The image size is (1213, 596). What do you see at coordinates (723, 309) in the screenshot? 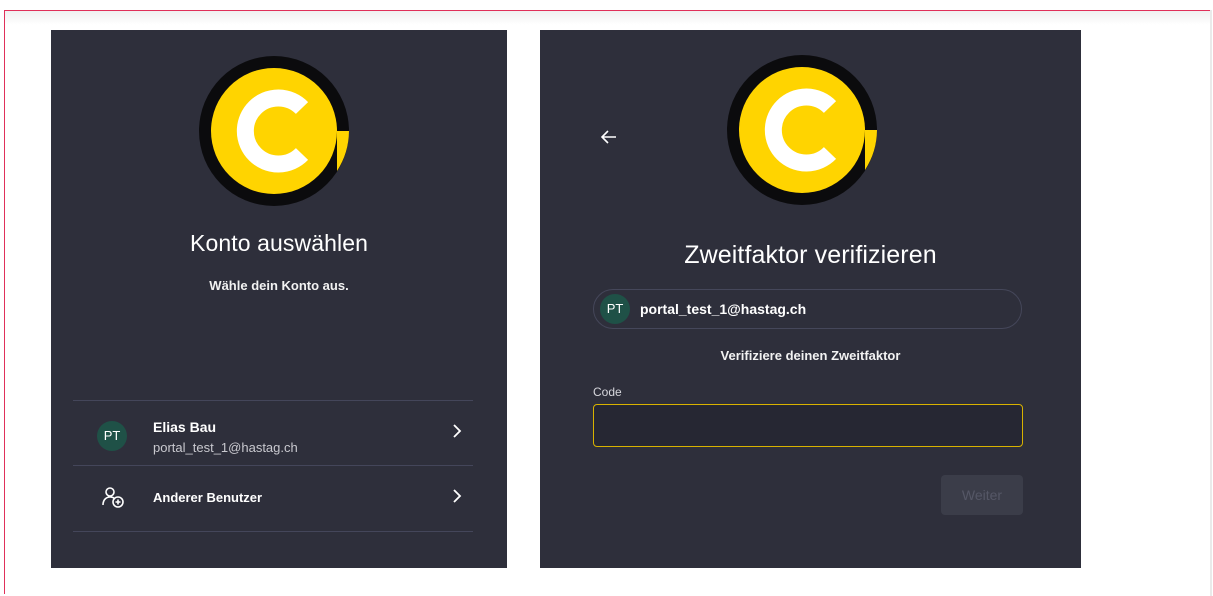
I see `user-email: portal_test_1@hastag.ch` at bounding box center [723, 309].